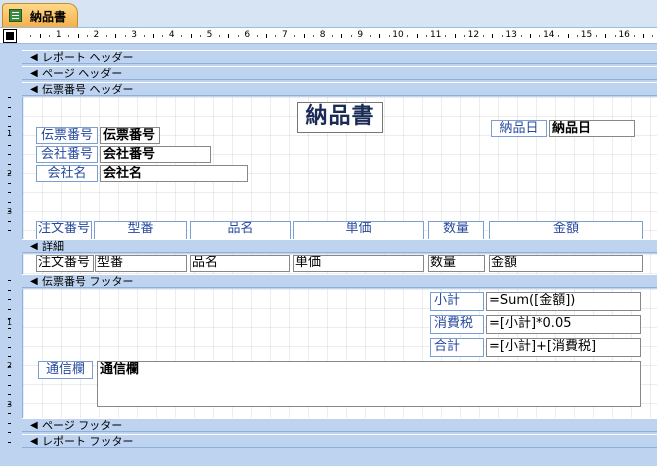 The image size is (657, 466). What do you see at coordinates (456, 263) in the screenshot?
I see `detail-quantity-field: 数量` at bounding box center [456, 263].